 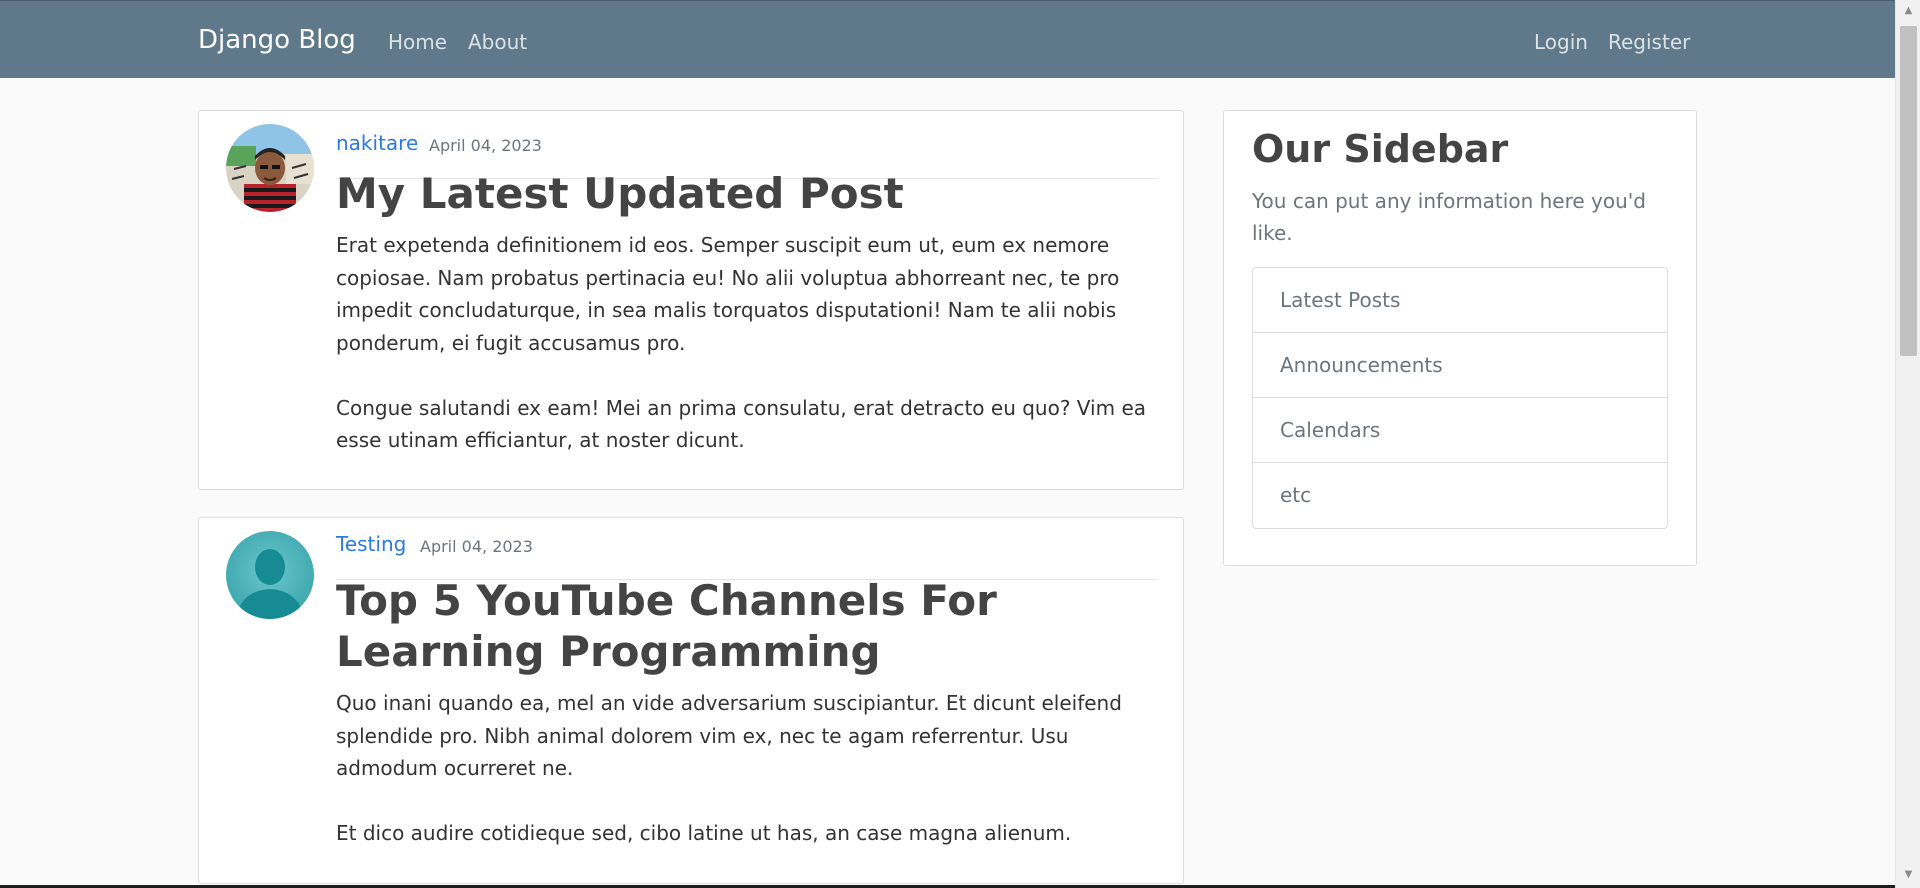 What do you see at coordinates (747, 556) in the screenshot?
I see `article-metadata: Testing April 04, 2023` at bounding box center [747, 556].